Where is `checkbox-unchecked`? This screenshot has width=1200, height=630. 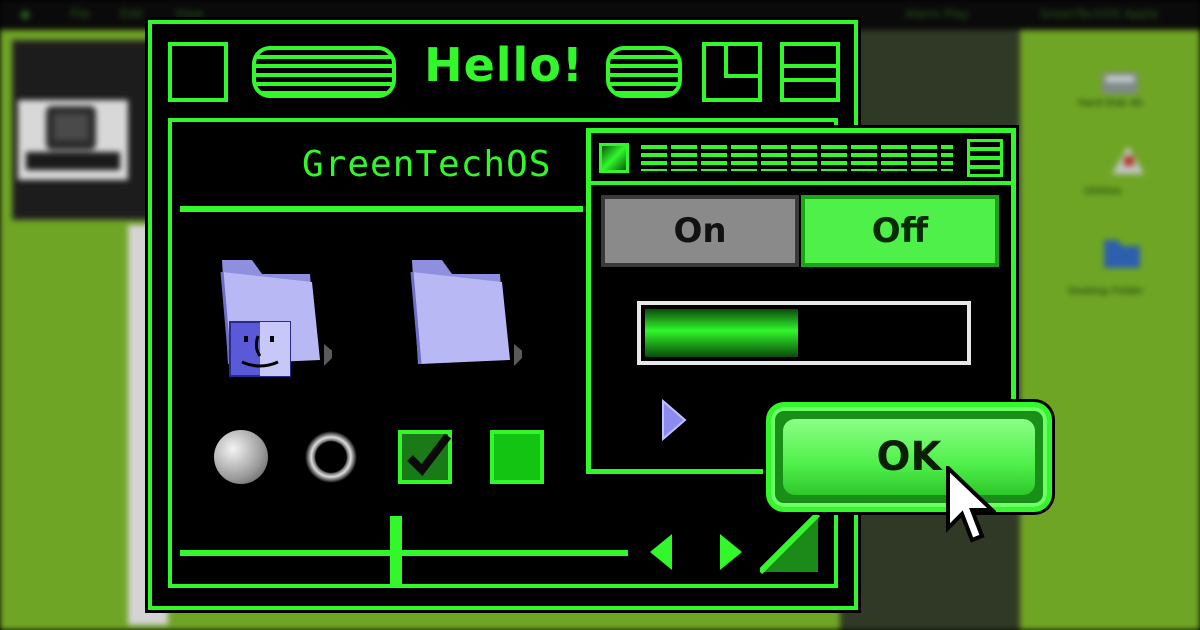
checkbox-unchecked is located at coordinates (517, 457).